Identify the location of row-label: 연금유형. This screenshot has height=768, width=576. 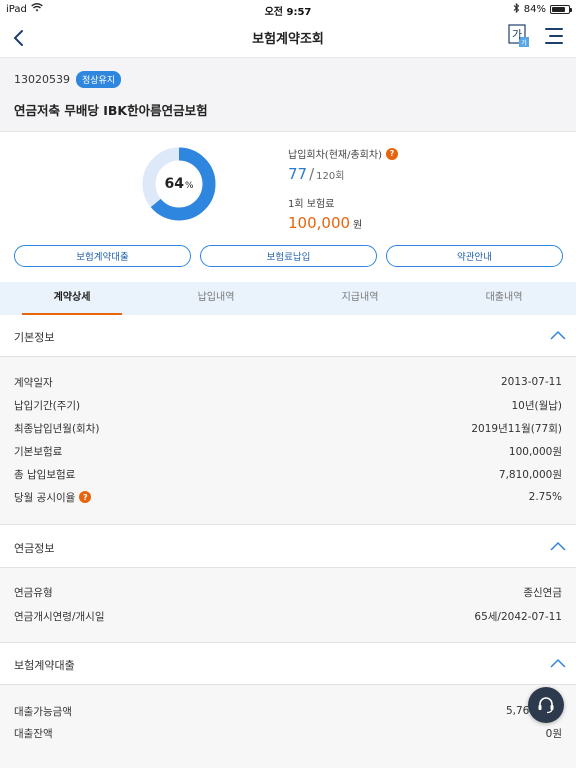
(33, 592).